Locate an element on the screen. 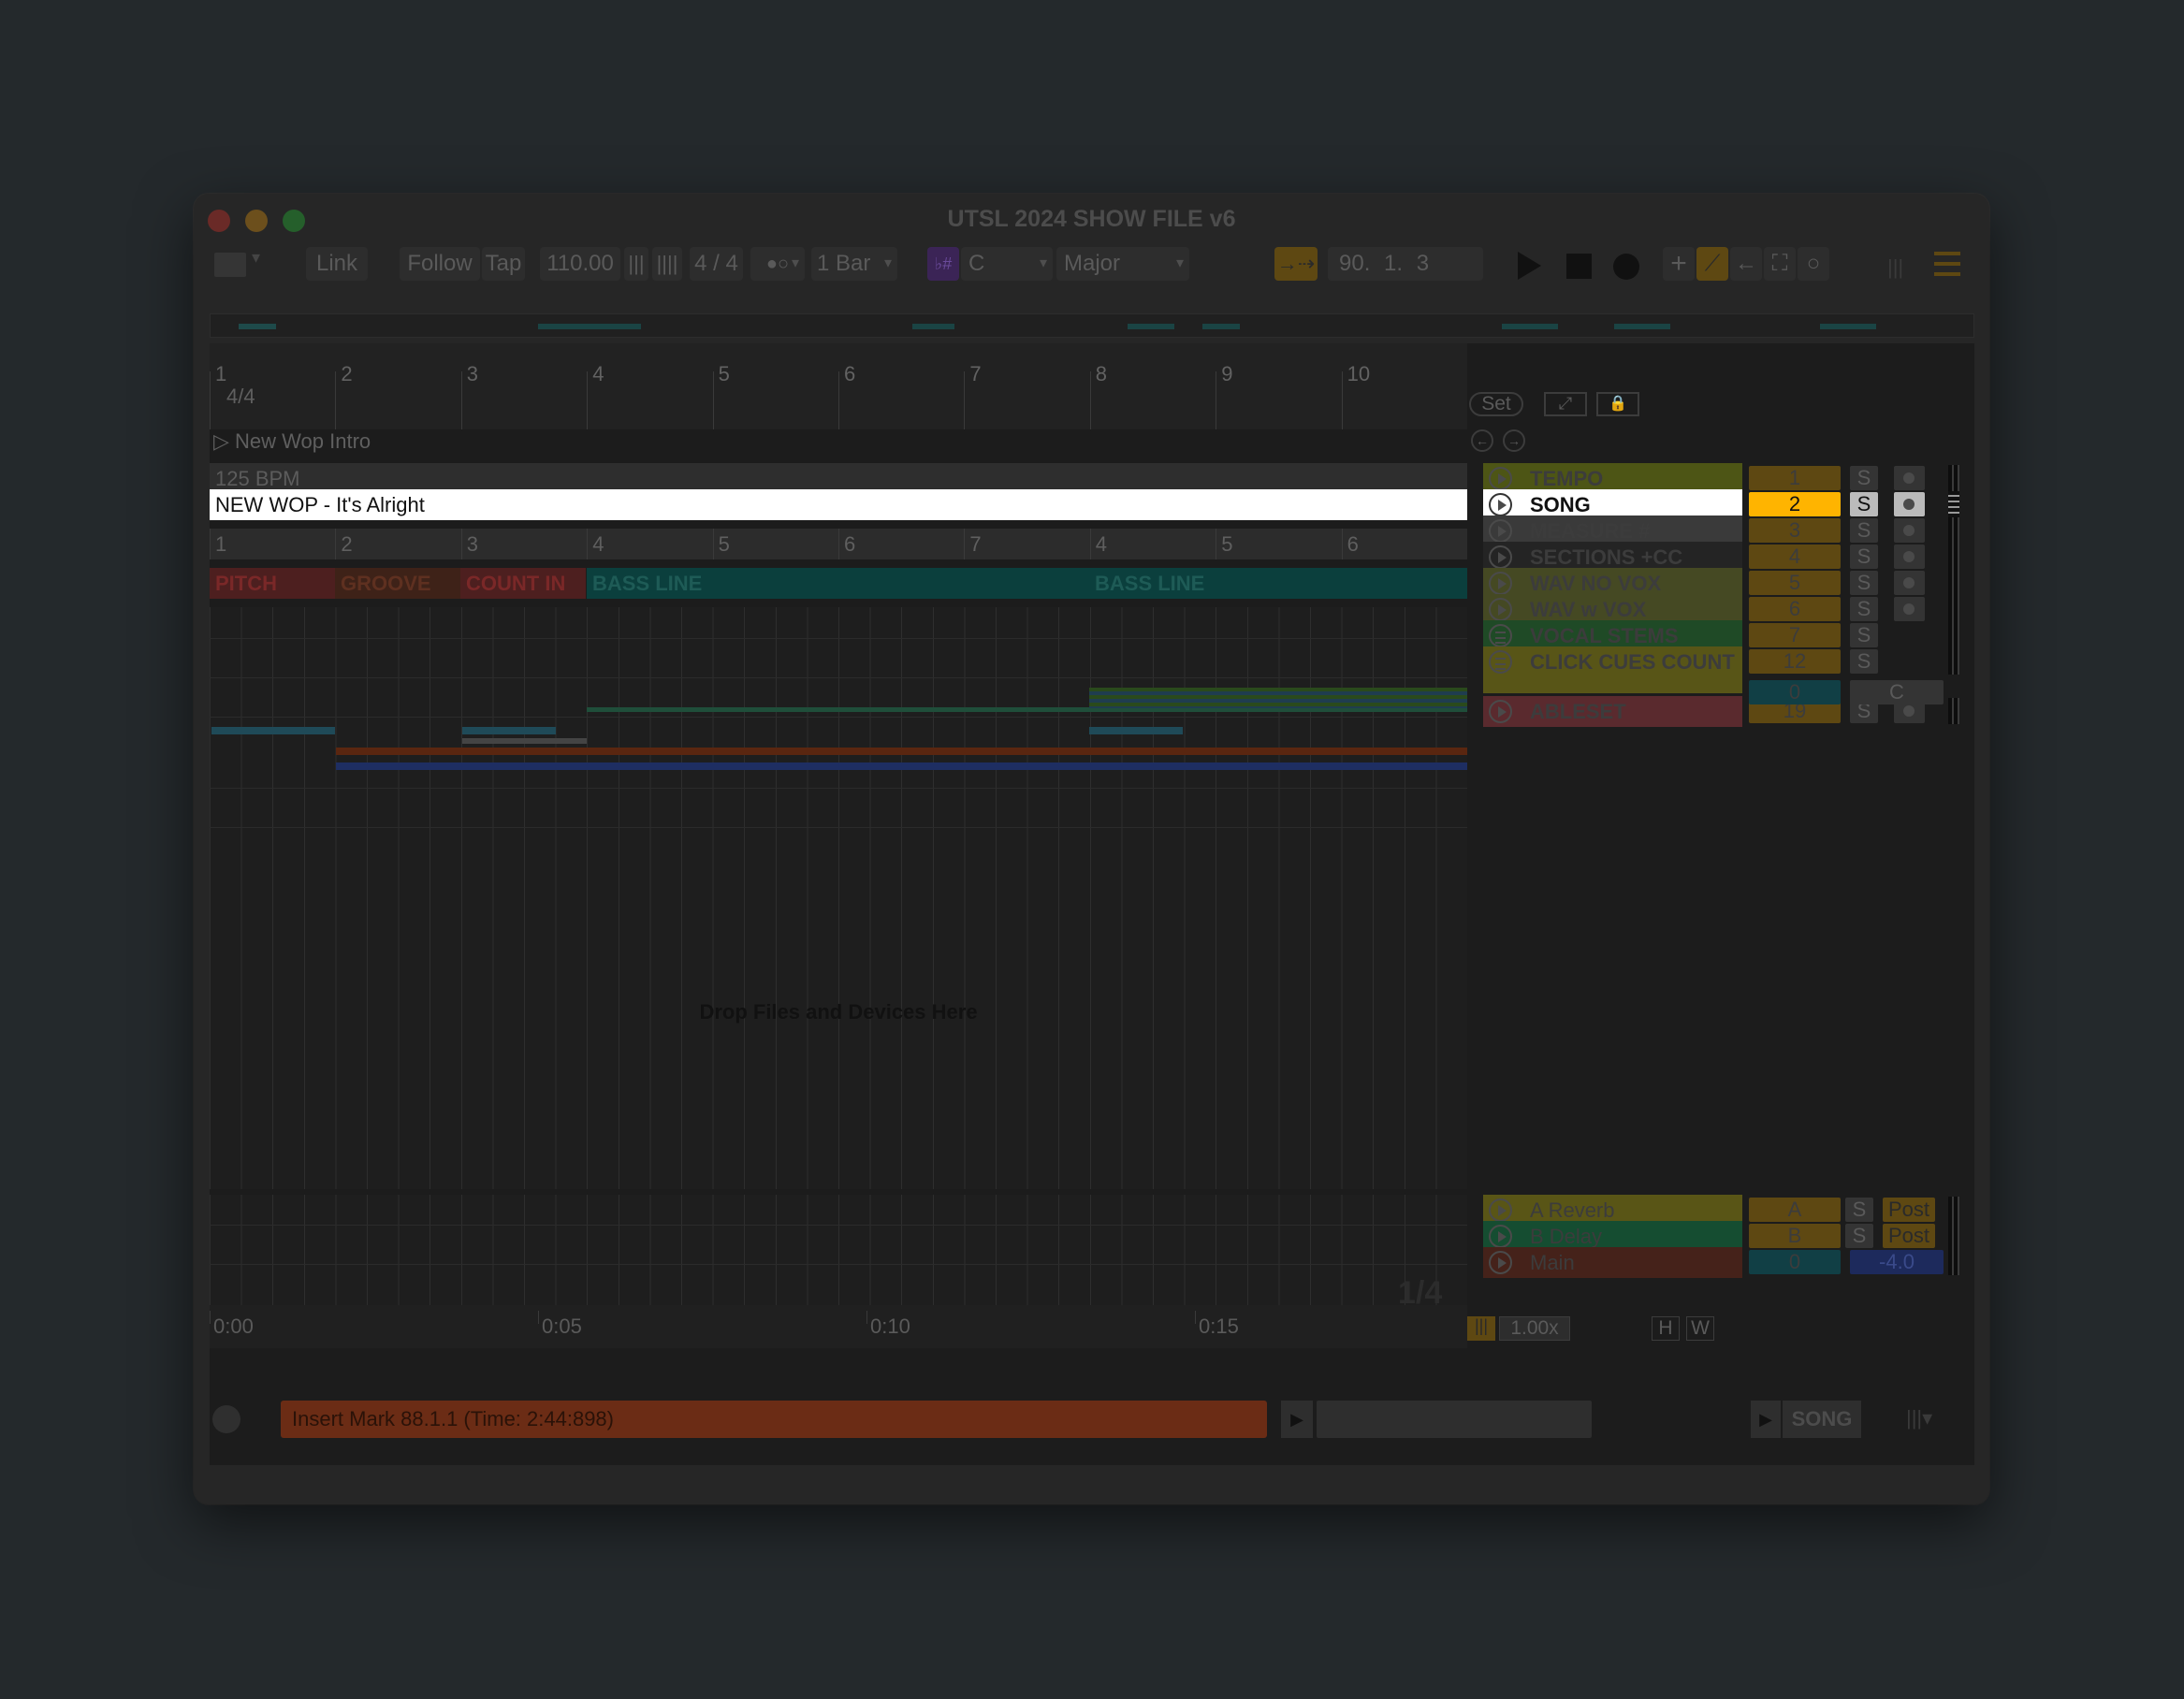  scale-mode-icon: ♭# is located at coordinates (943, 264).